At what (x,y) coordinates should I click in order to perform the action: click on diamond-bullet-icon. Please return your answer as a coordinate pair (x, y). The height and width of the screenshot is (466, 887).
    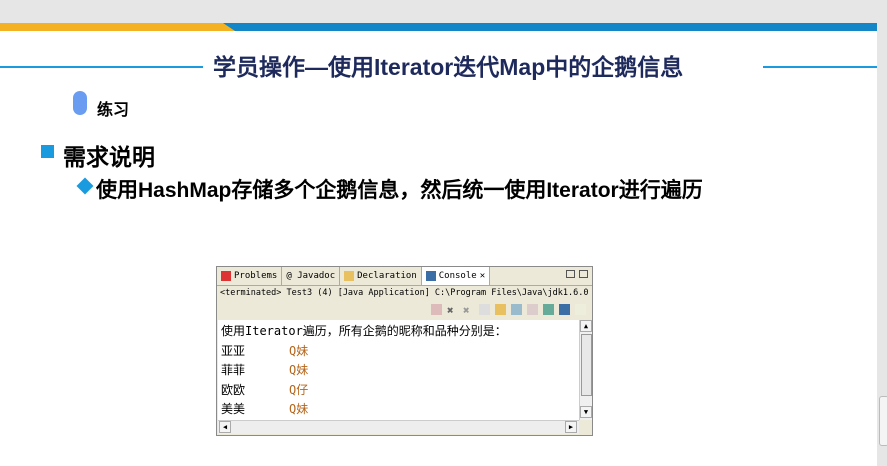
    Looking at the image, I should click on (85, 186).